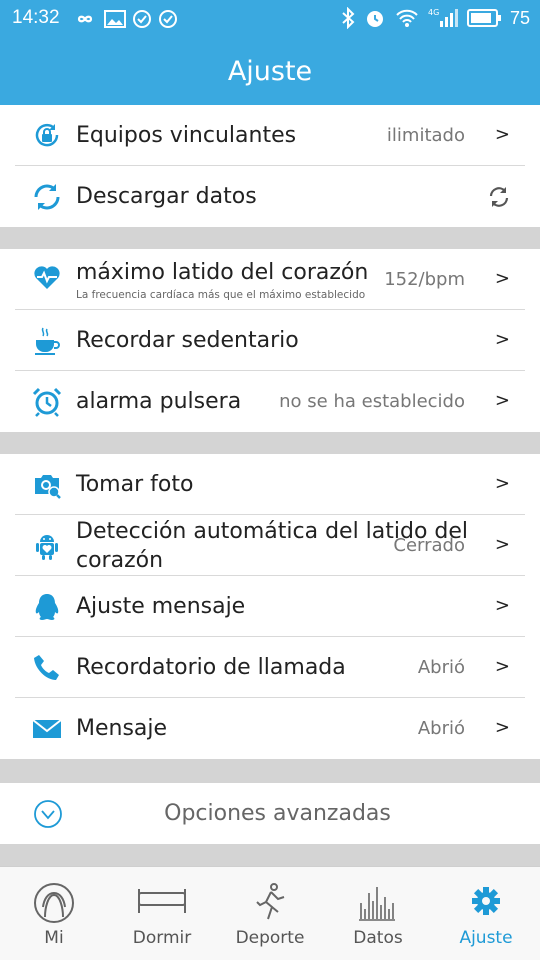  I want to click on infinity-icon, so click(85, 19).